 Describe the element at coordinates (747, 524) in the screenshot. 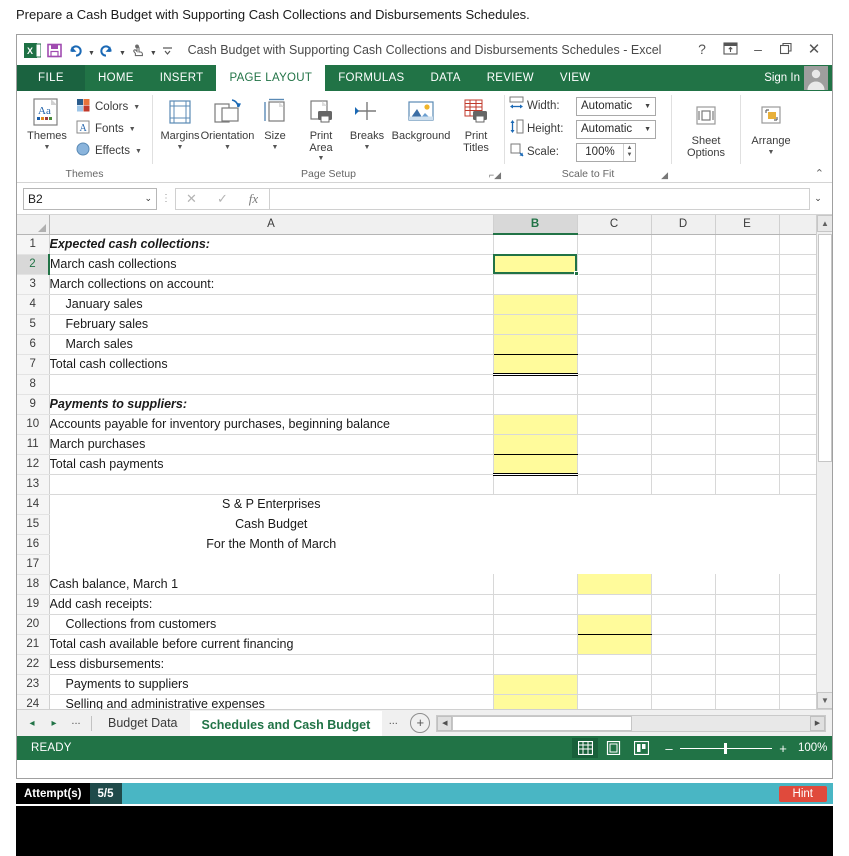

I see `cell-E15` at that location.